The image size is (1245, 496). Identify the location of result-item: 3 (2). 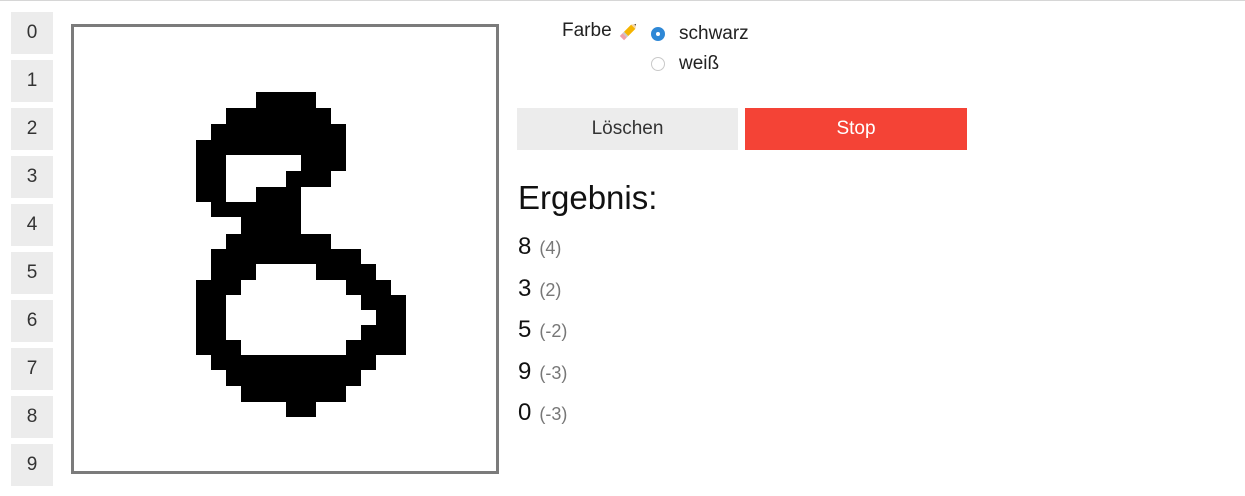
(542, 292).